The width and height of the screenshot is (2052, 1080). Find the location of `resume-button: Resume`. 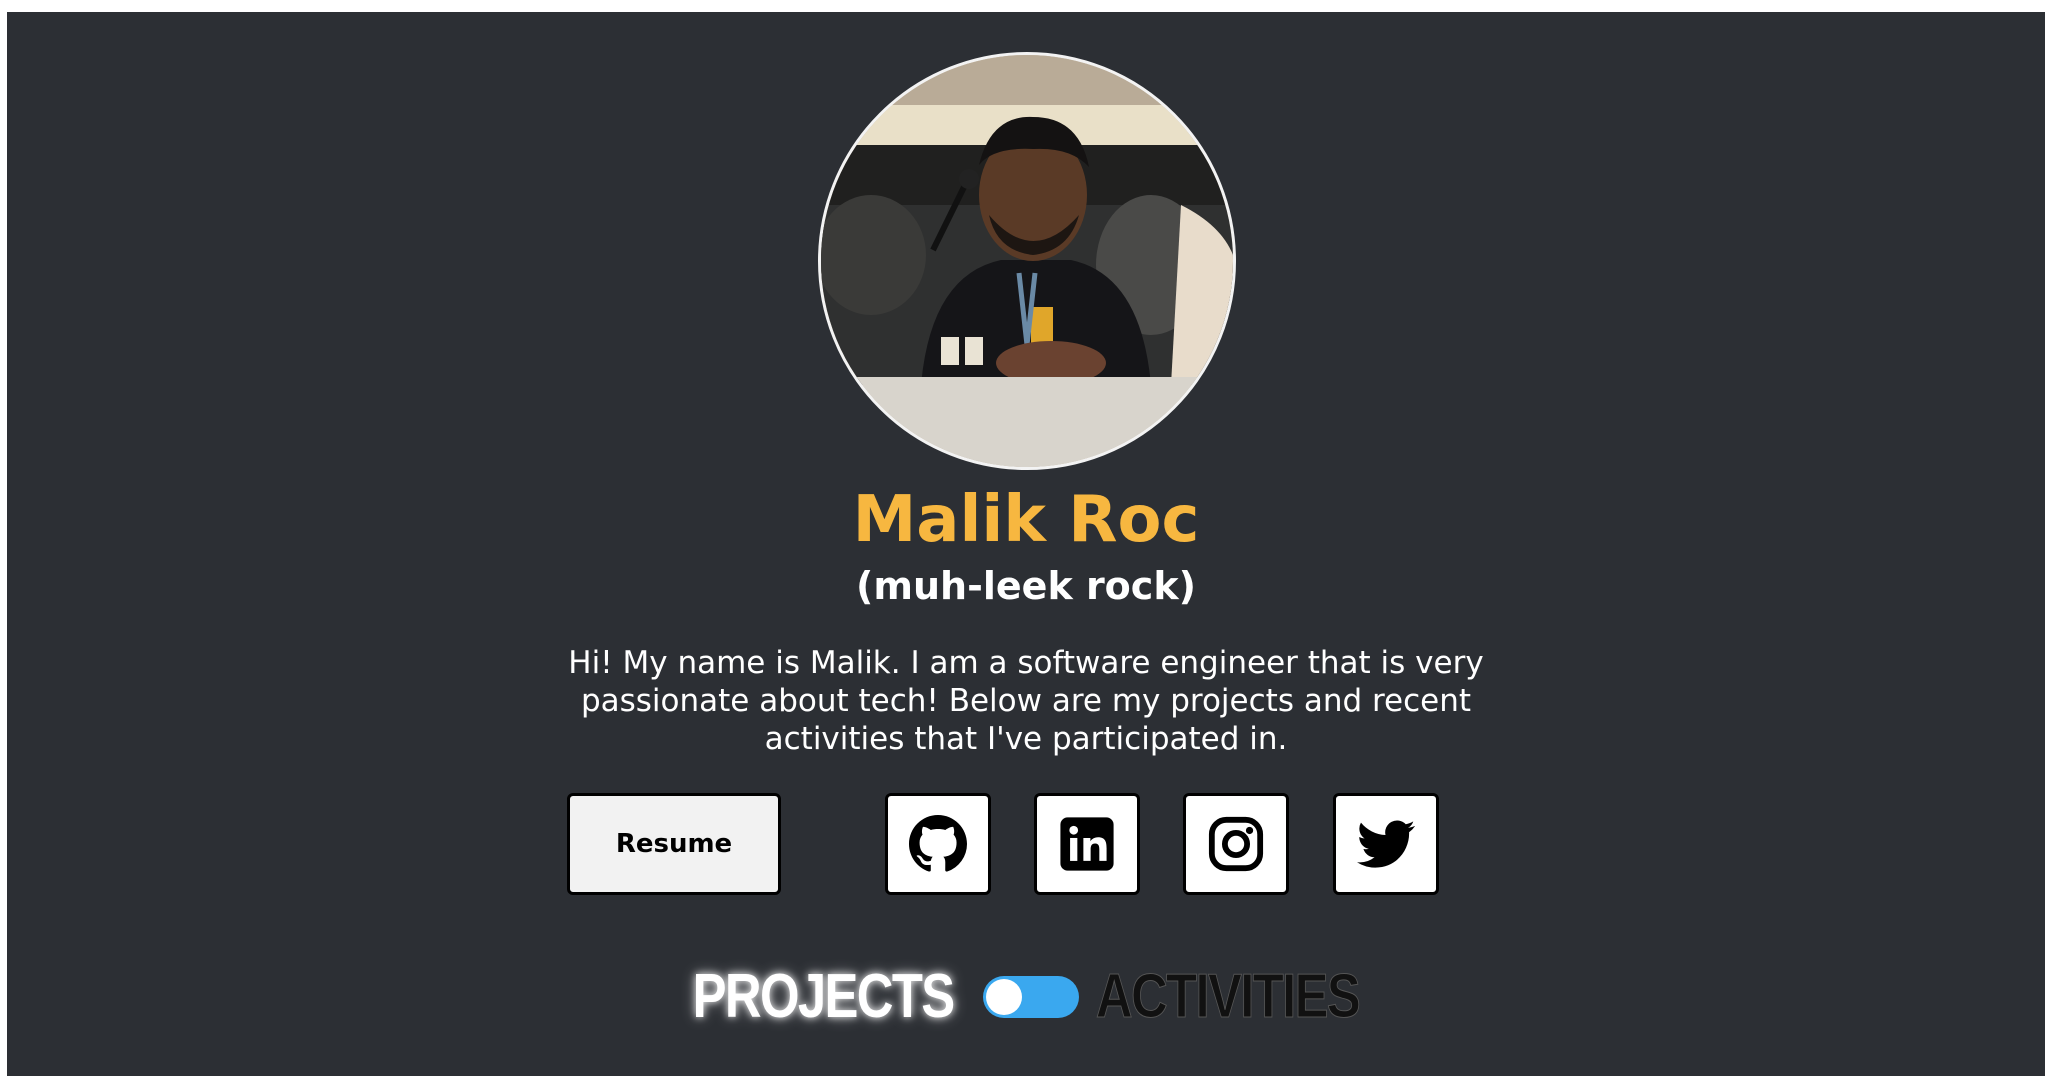

resume-button: Resume is located at coordinates (674, 844).